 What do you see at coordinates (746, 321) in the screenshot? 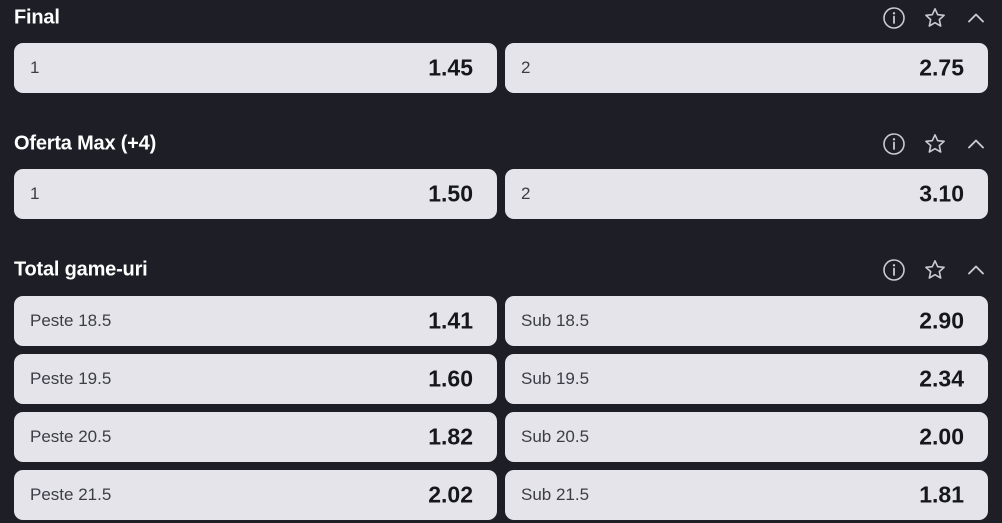
I see `odd-button: Sub 18.5 2.90` at bounding box center [746, 321].